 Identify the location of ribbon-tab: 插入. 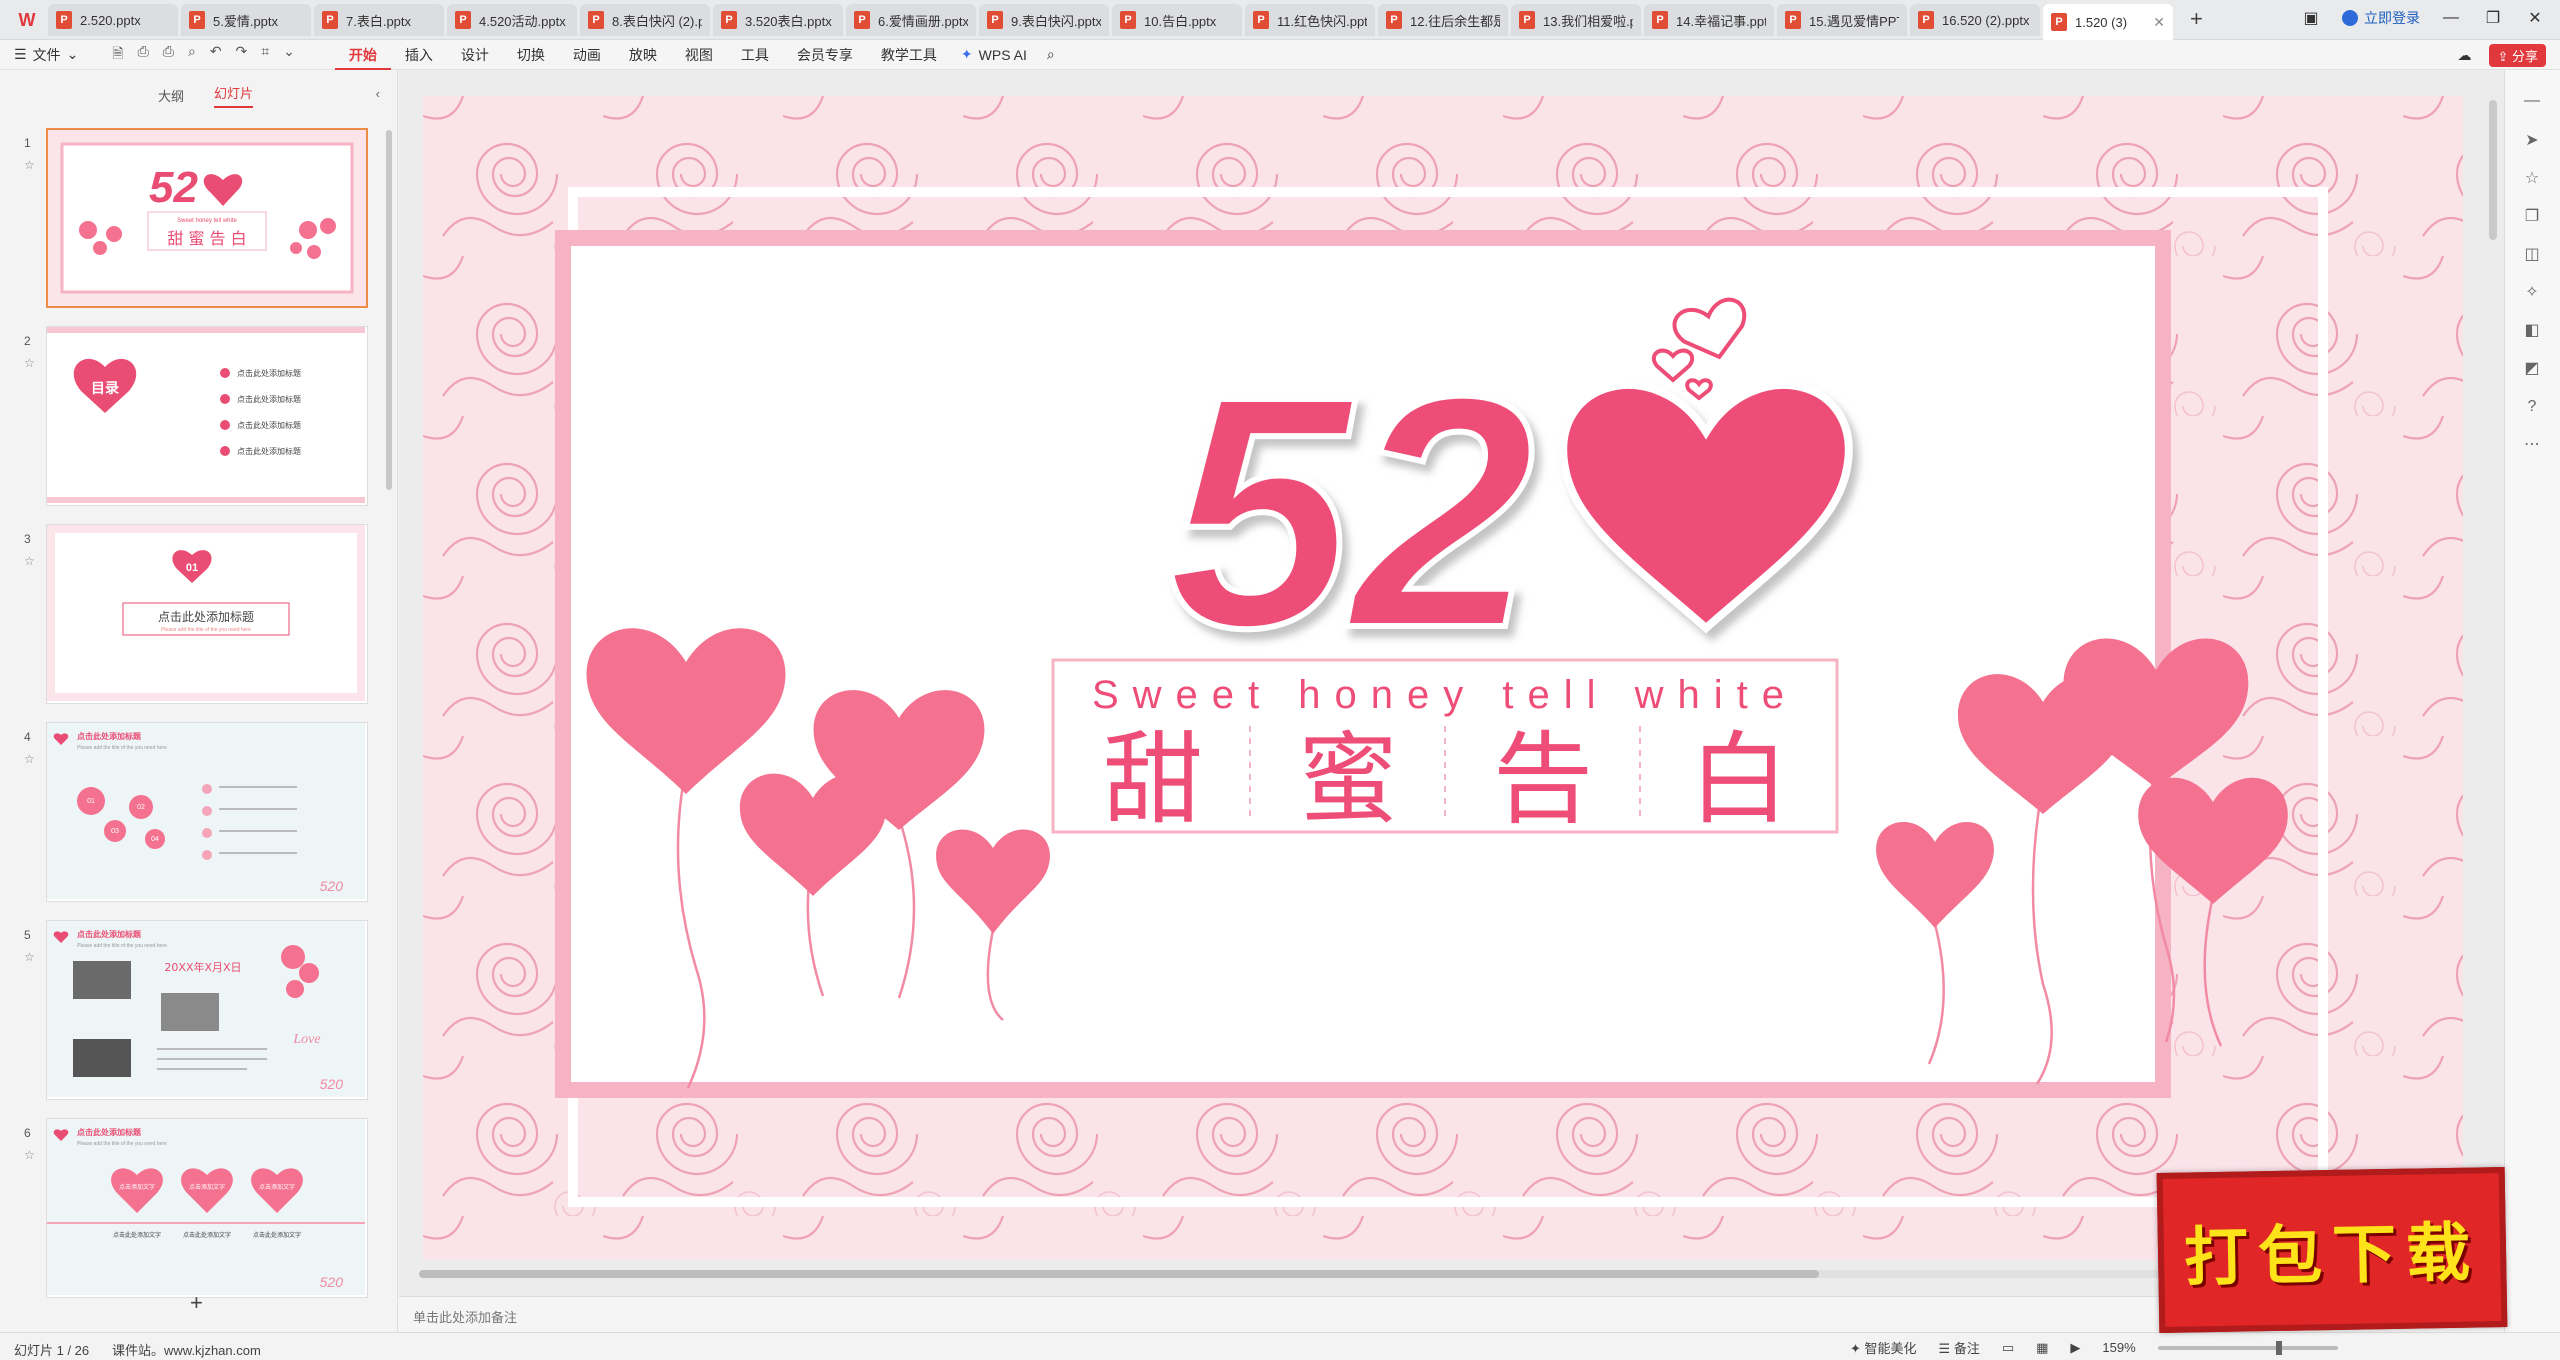
(419, 55).